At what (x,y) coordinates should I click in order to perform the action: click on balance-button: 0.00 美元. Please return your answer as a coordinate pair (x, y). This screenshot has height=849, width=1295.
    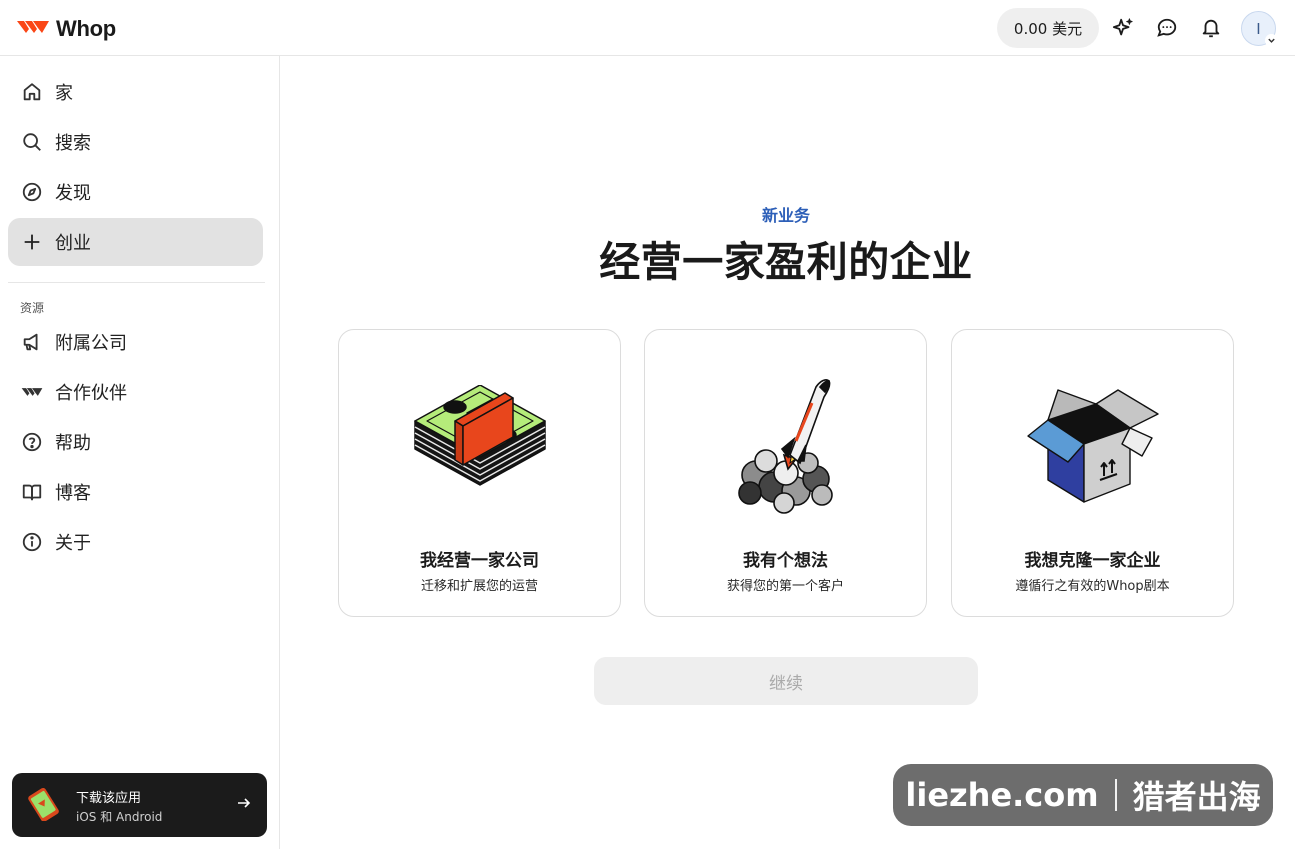
    Looking at the image, I should click on (1048, 28).